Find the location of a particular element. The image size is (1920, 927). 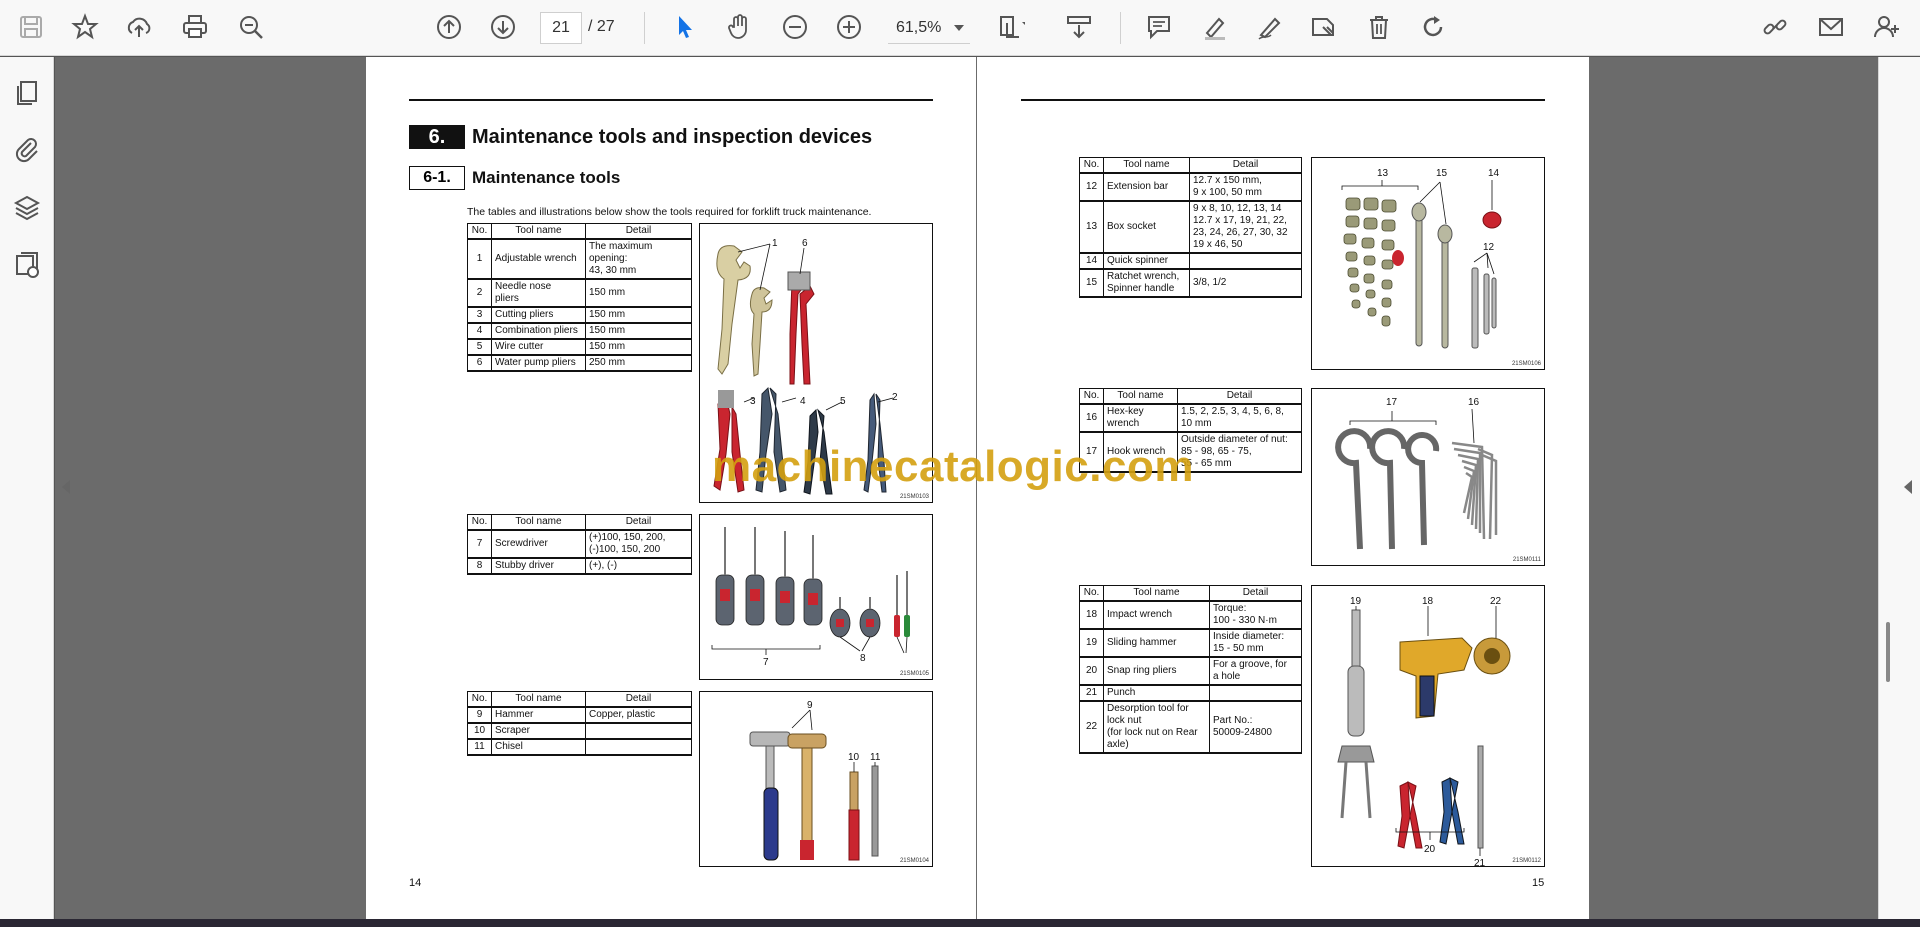

previous-page-icon is located at coordinates (449, 27).